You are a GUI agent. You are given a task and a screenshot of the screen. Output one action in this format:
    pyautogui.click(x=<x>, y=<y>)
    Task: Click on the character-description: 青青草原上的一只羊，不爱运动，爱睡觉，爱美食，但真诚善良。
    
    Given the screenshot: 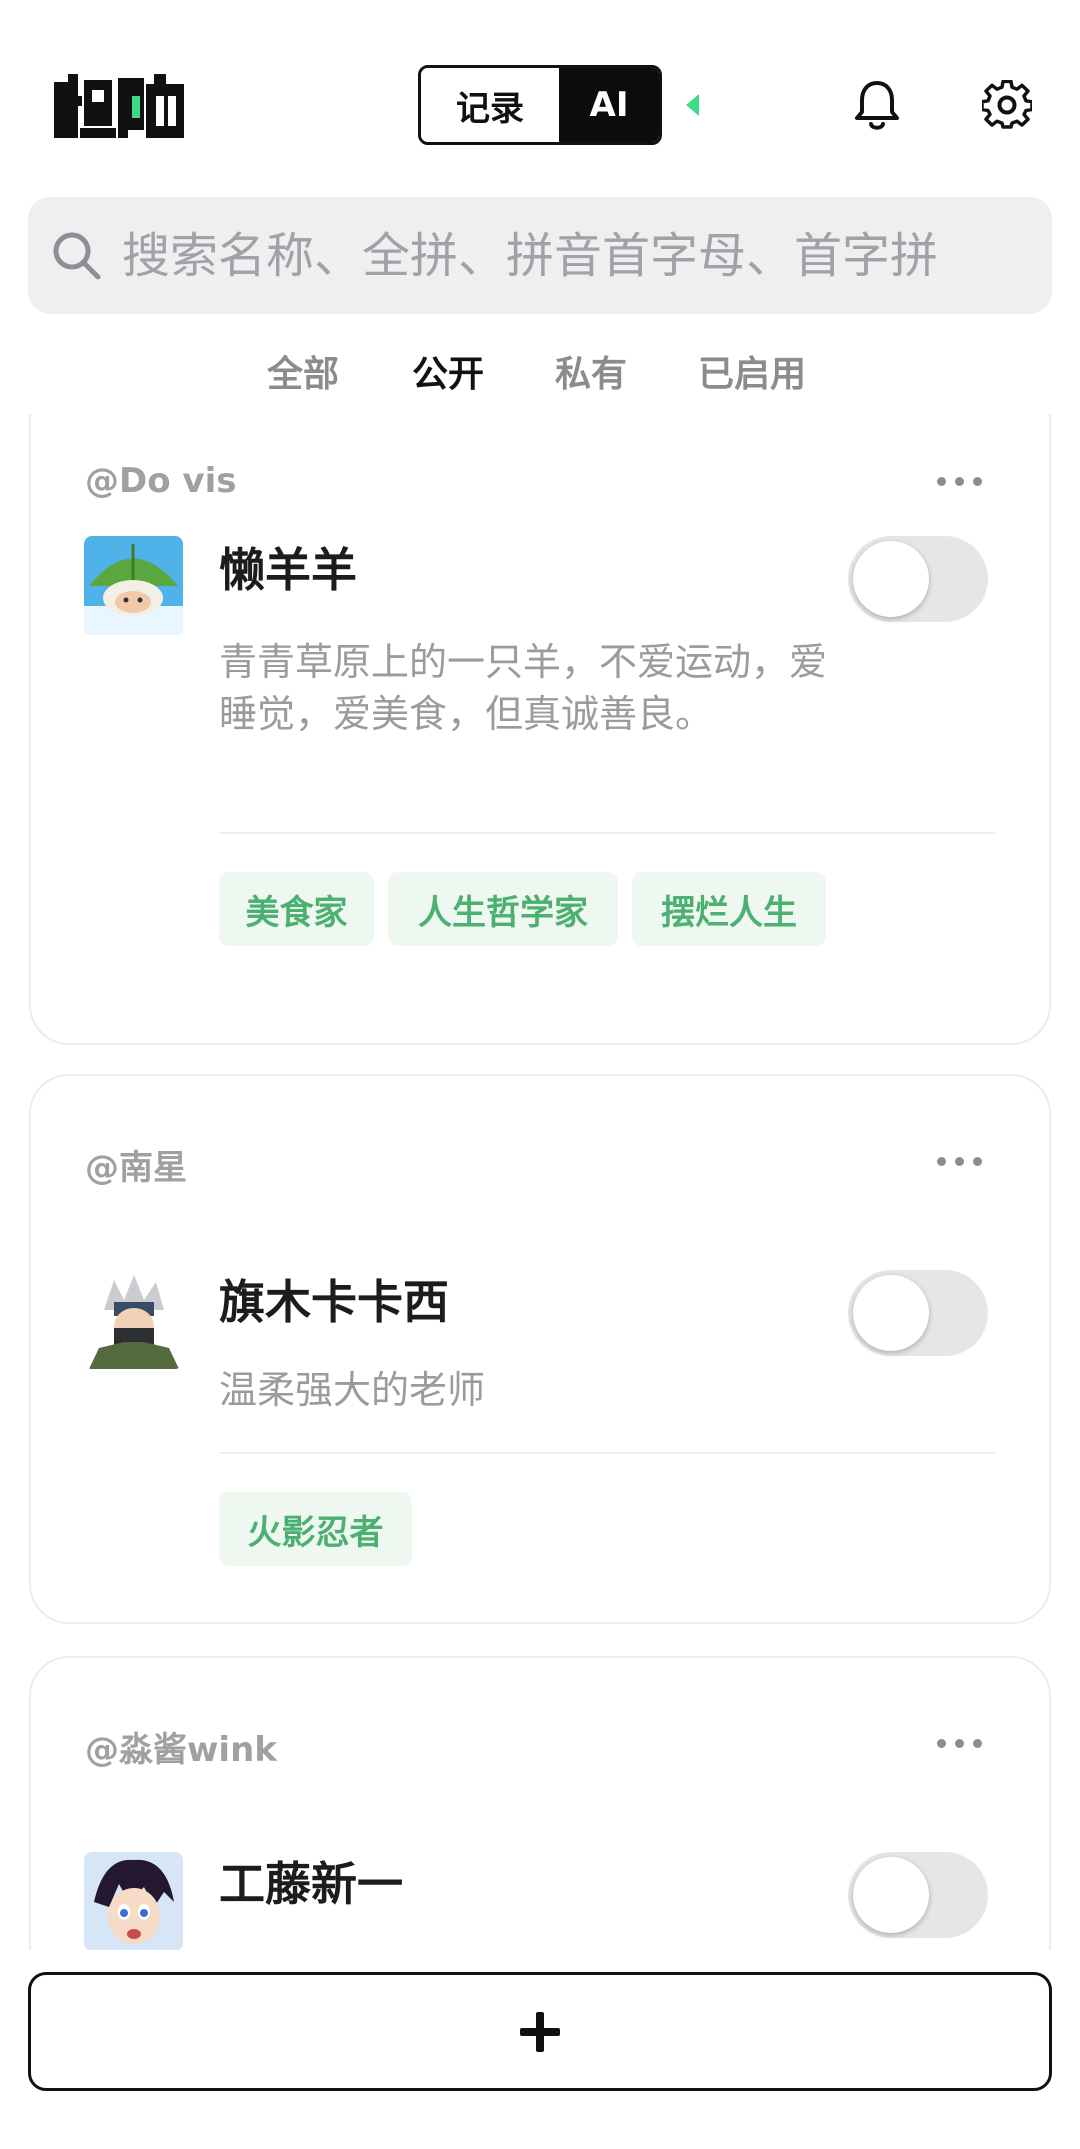 What is the action you would take?
    pyautogui.click(x=523, y=688)
    